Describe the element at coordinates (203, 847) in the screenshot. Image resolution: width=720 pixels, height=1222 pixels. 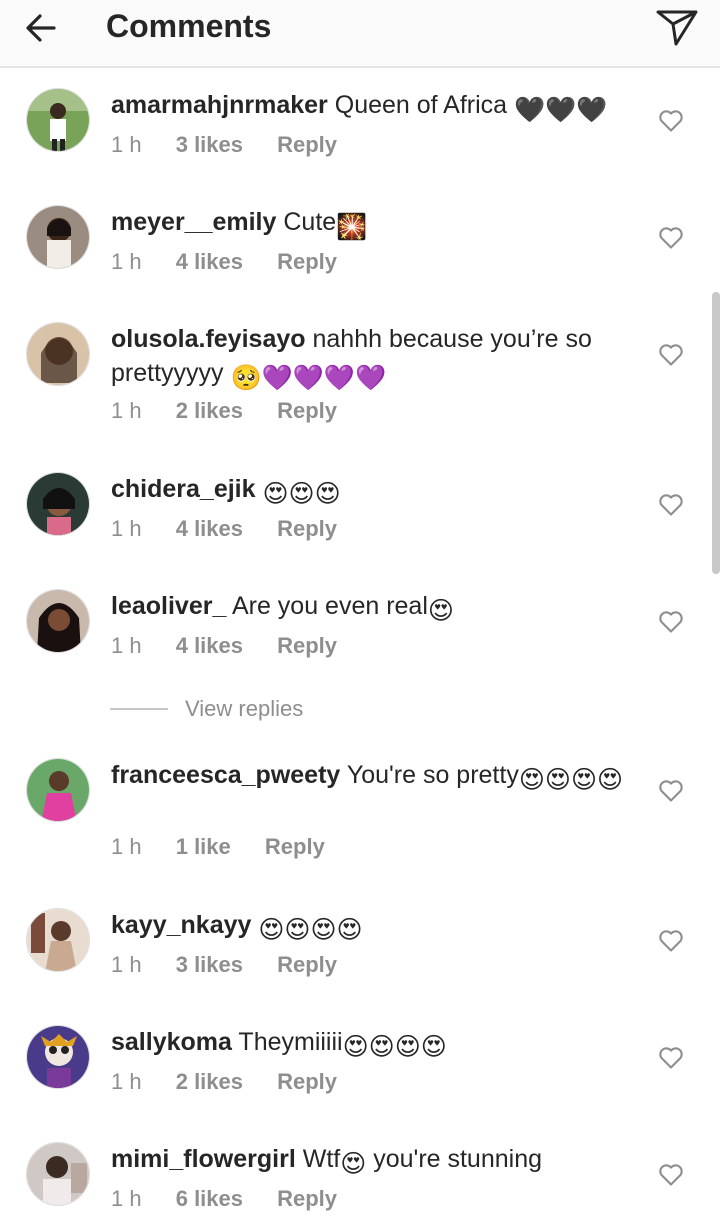
I see `comment-likes: 1 like` at that location.